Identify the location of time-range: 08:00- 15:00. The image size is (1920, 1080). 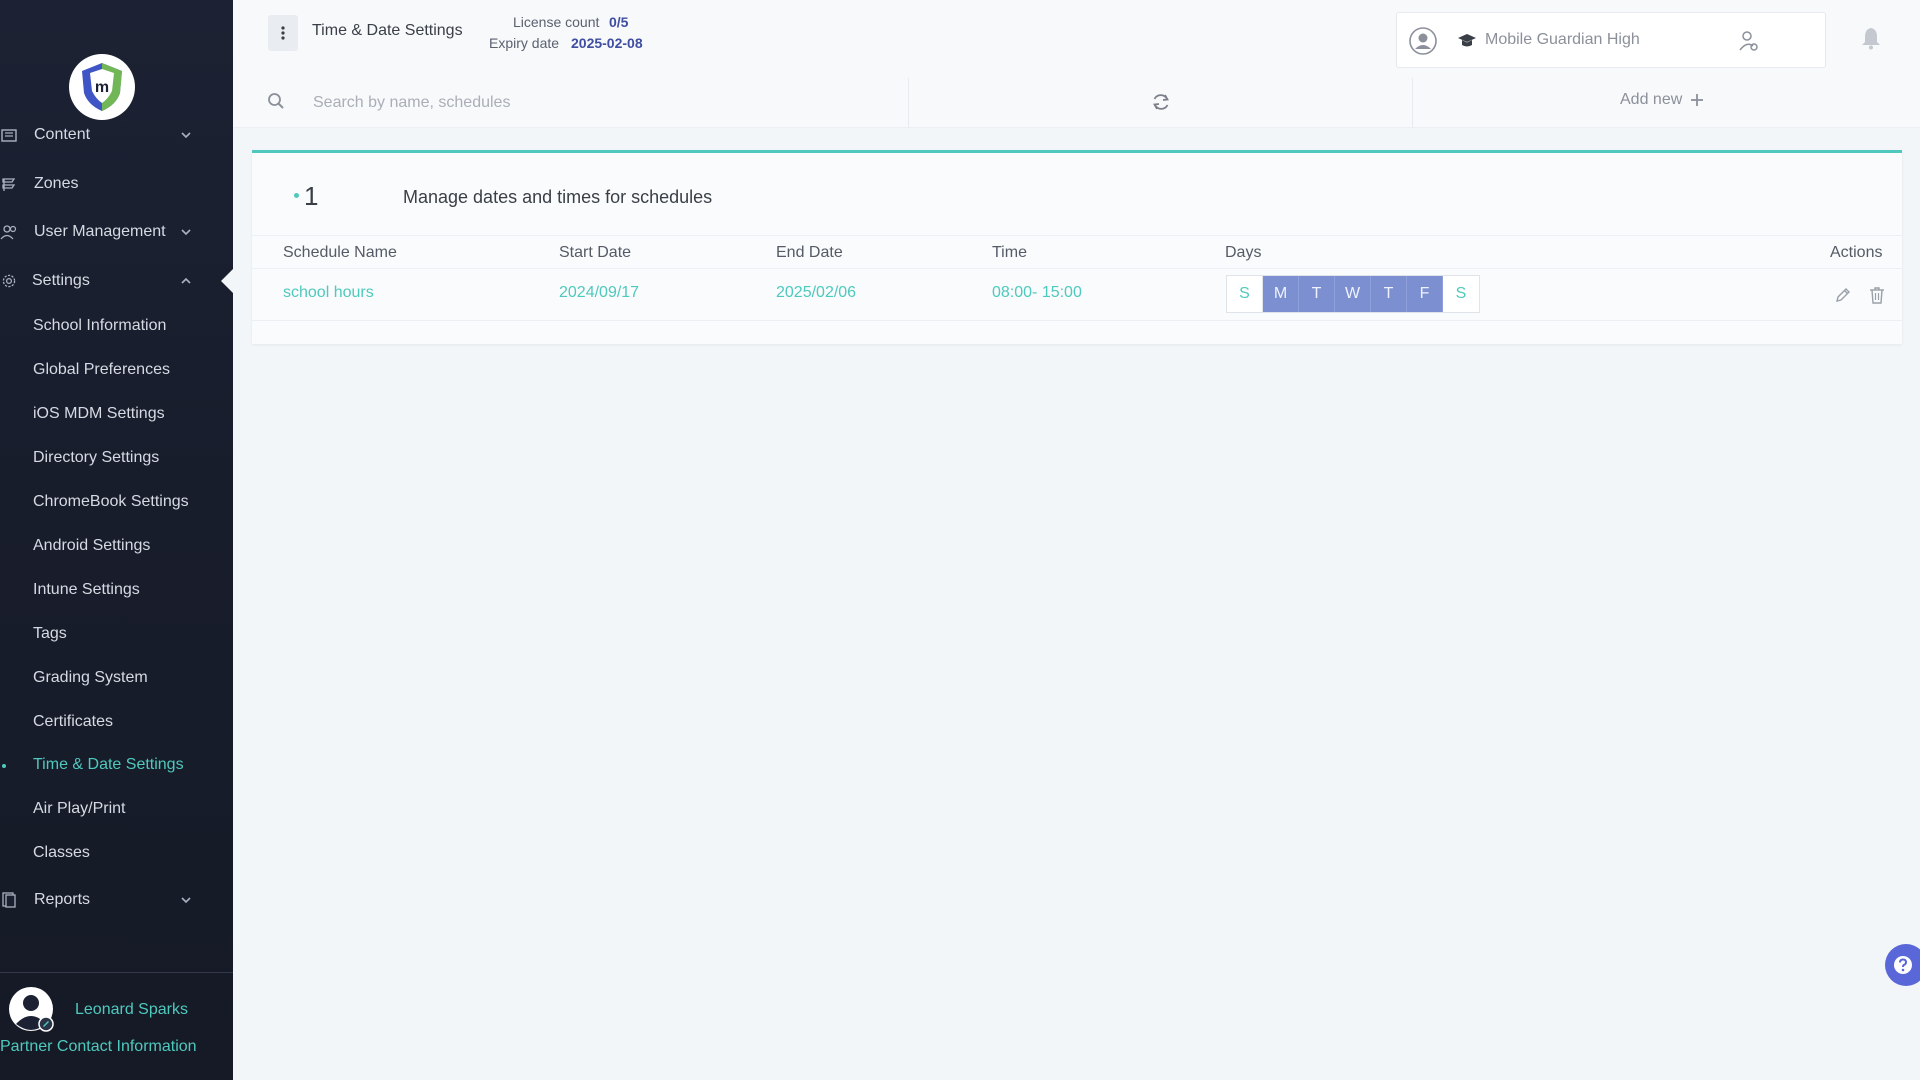
(1037, 292).